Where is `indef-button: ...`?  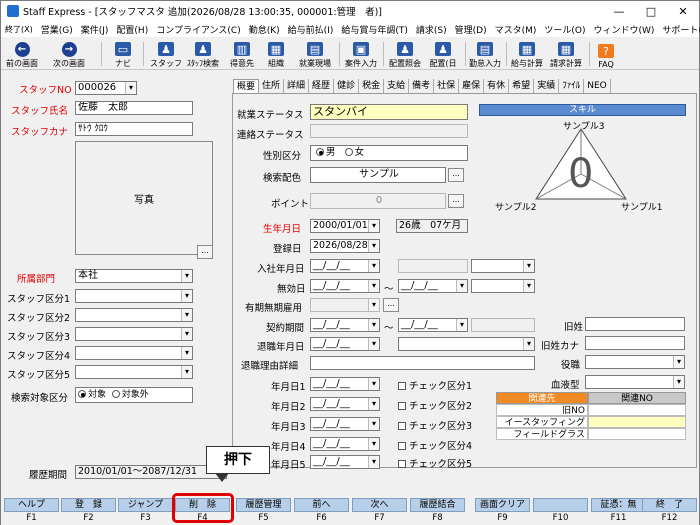 indef-button: ... is located at coordinates (391, 305).